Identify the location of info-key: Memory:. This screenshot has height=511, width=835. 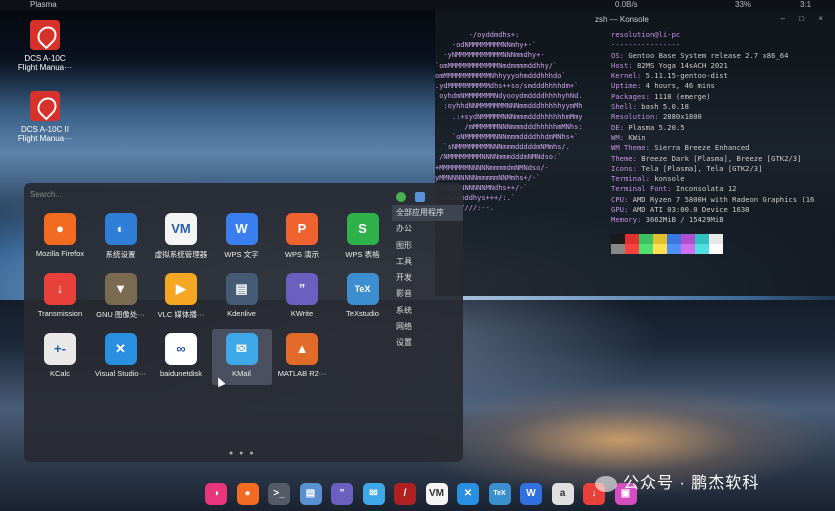
(628, 220).